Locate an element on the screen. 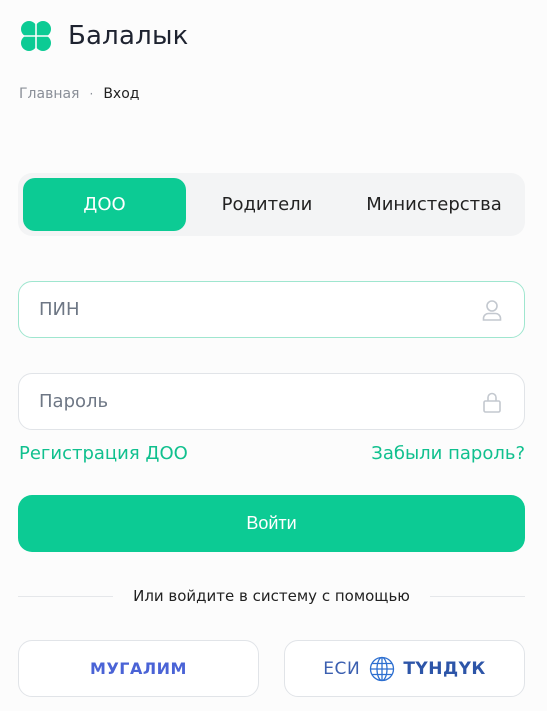 The image size is (547, 711). role-tabs: ДОО Родители Министерства is located at coordinates (271, 204).